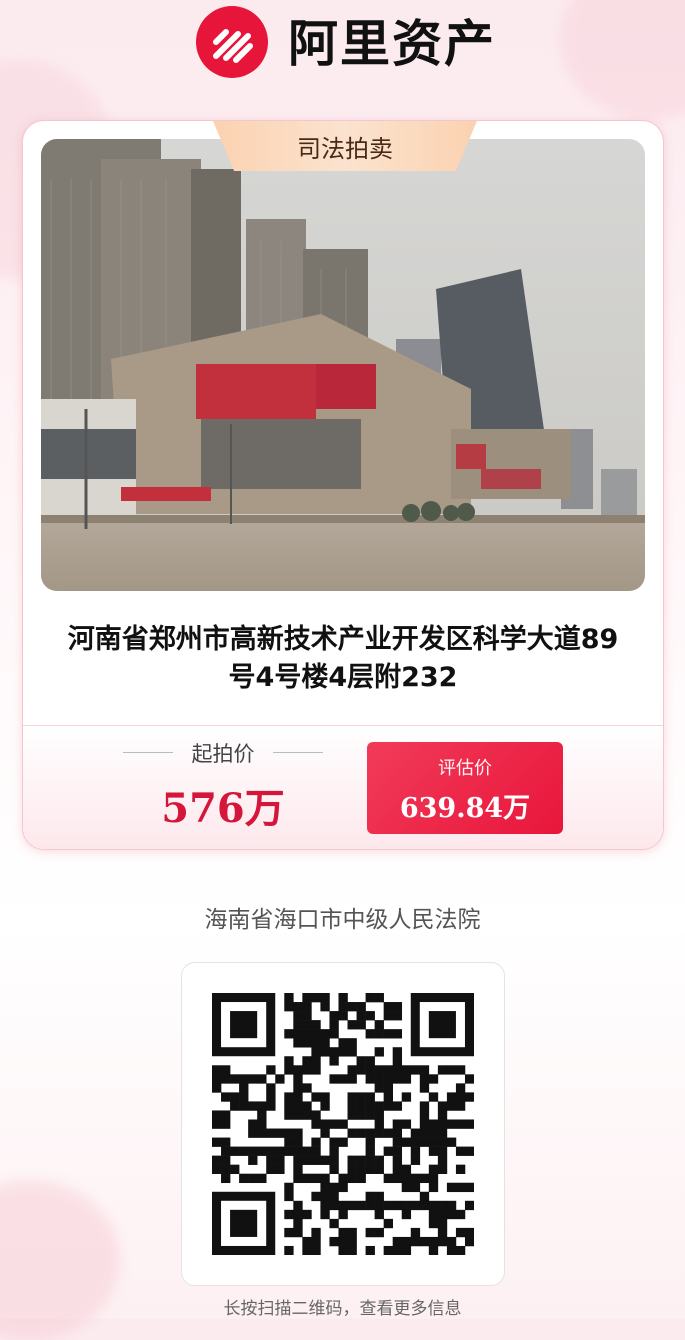 This screenshot has width=685, height=1340. What do you see at coordinates (342, 920) in the screenshot?
I see `court-name: 海南省海口市中级人民法院` at bounding box center [342, 920].